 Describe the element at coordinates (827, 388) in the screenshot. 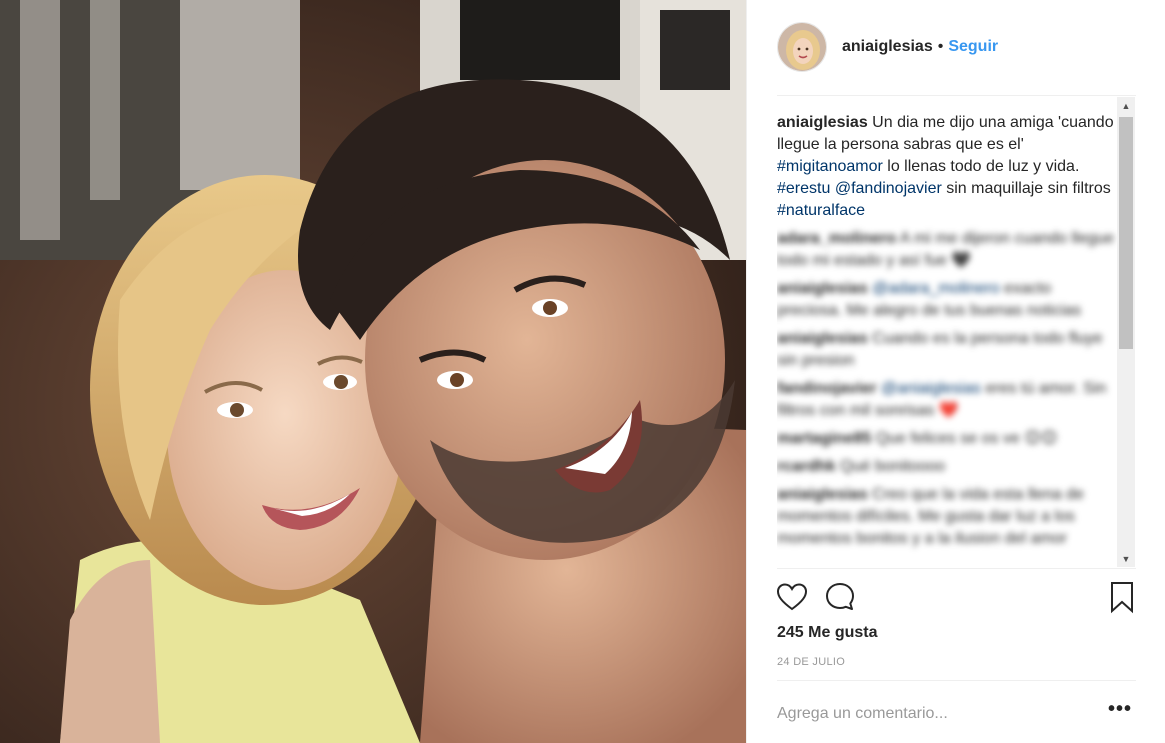

I see `comment-username: fandinojavier` at that location.